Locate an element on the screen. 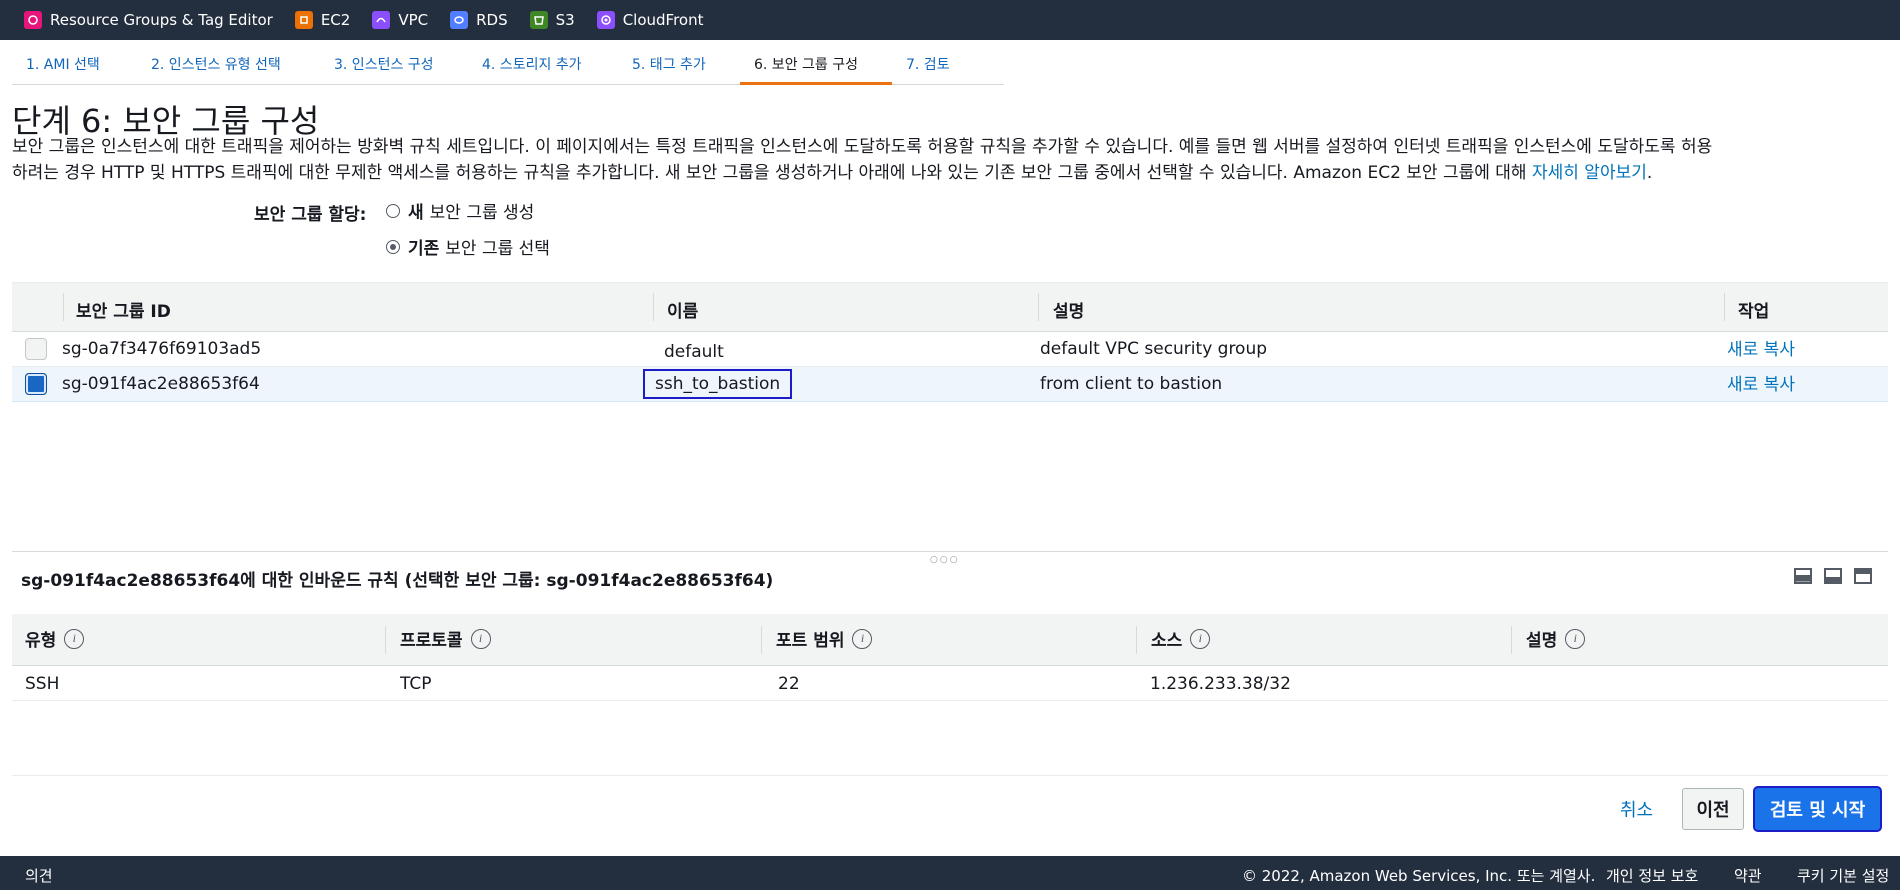 Image resolution: width=1900 pixels, height=890 pixels. tab-instance-type: 2. 인스턴스 유형 선택 is located at coordinates (228, 66).